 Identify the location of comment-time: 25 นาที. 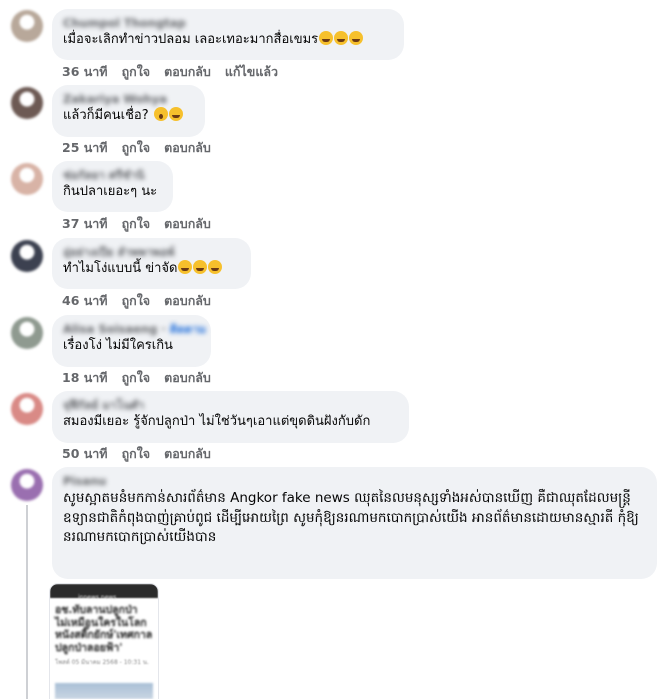
(85, 147).